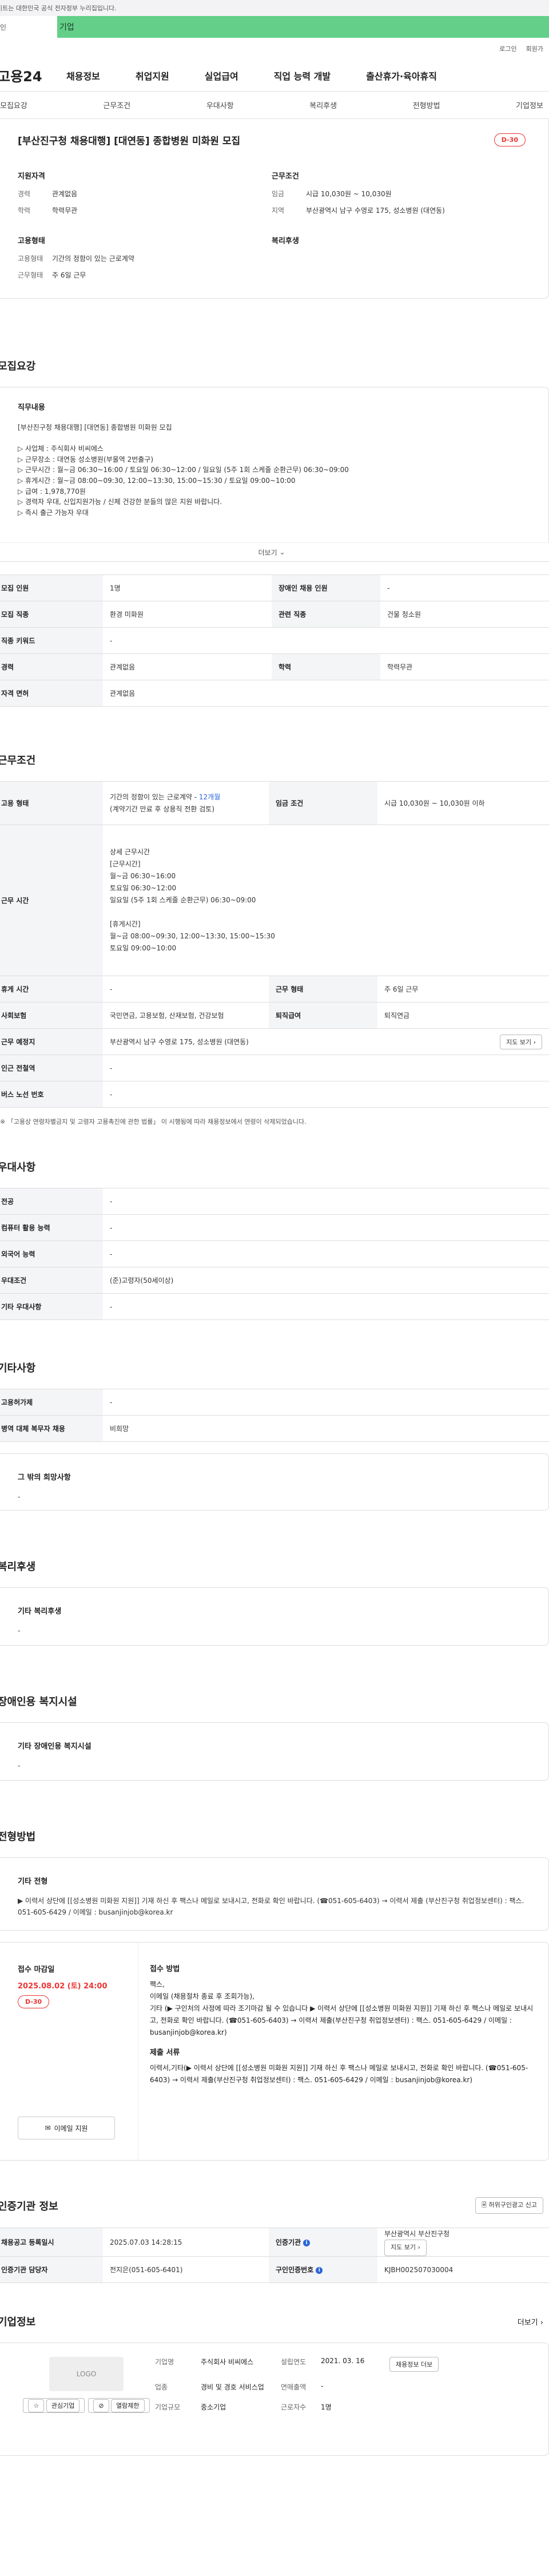  Describe the element at coordinates (509, 2205) in the screenshot. I see `report-button: 🗎 허위구인광고 신고` at that location.